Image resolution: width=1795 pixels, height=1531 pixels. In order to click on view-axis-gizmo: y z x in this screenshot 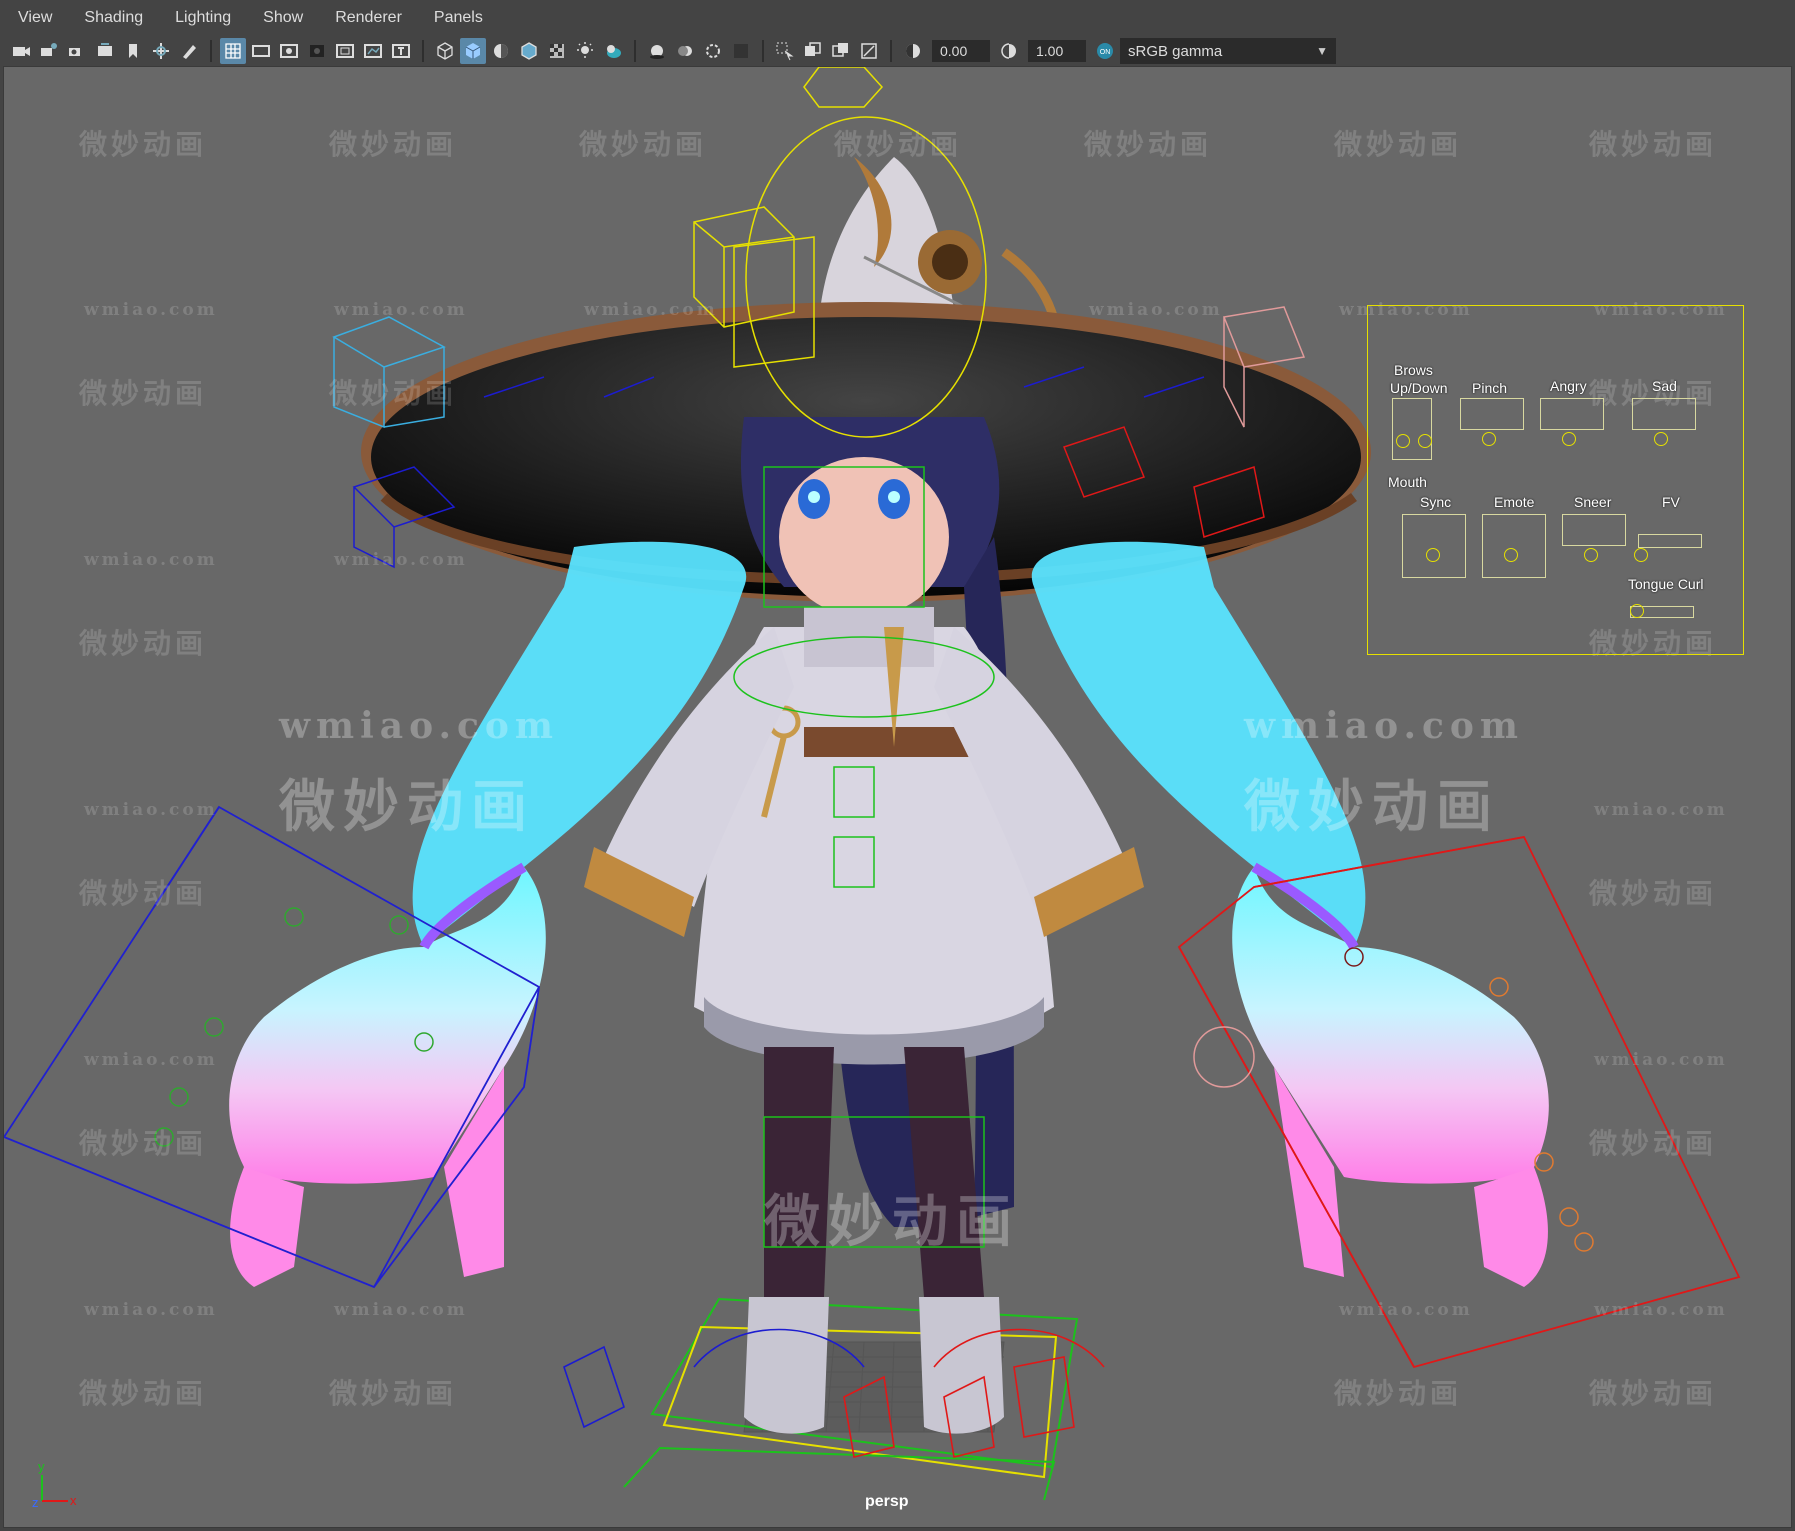, I will do `click(54, 1484)`.